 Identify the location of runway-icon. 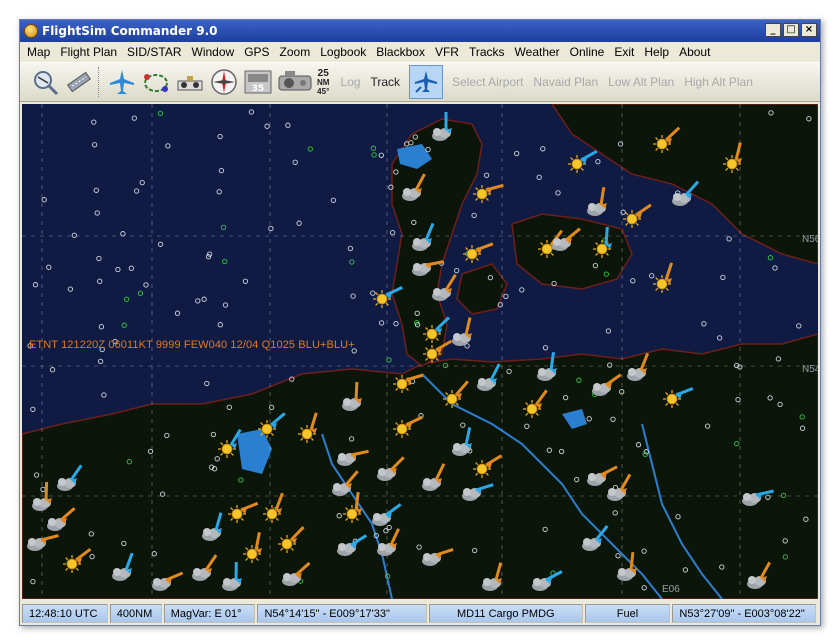
(79, 82).